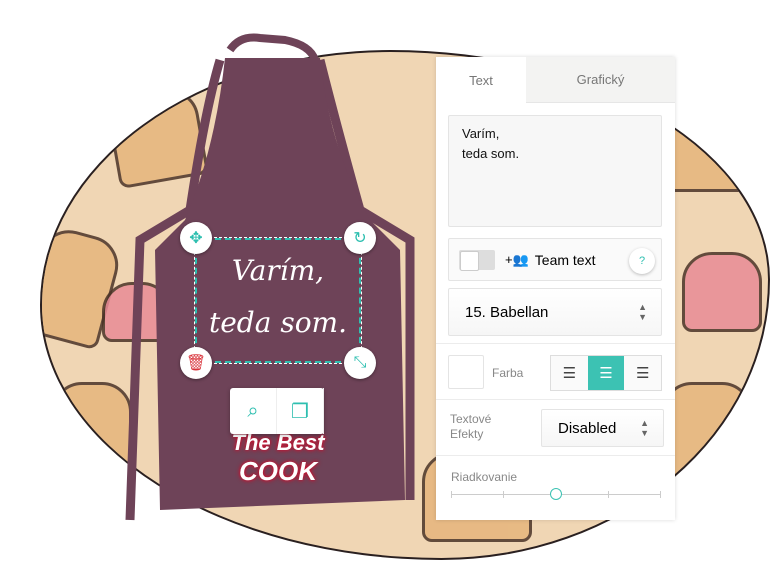 Image resolution: width=780 pixels, height=585 pixels. Describe the element at coordinates (642, 261) in the screenshot. I see `help-button: ?` at that location.